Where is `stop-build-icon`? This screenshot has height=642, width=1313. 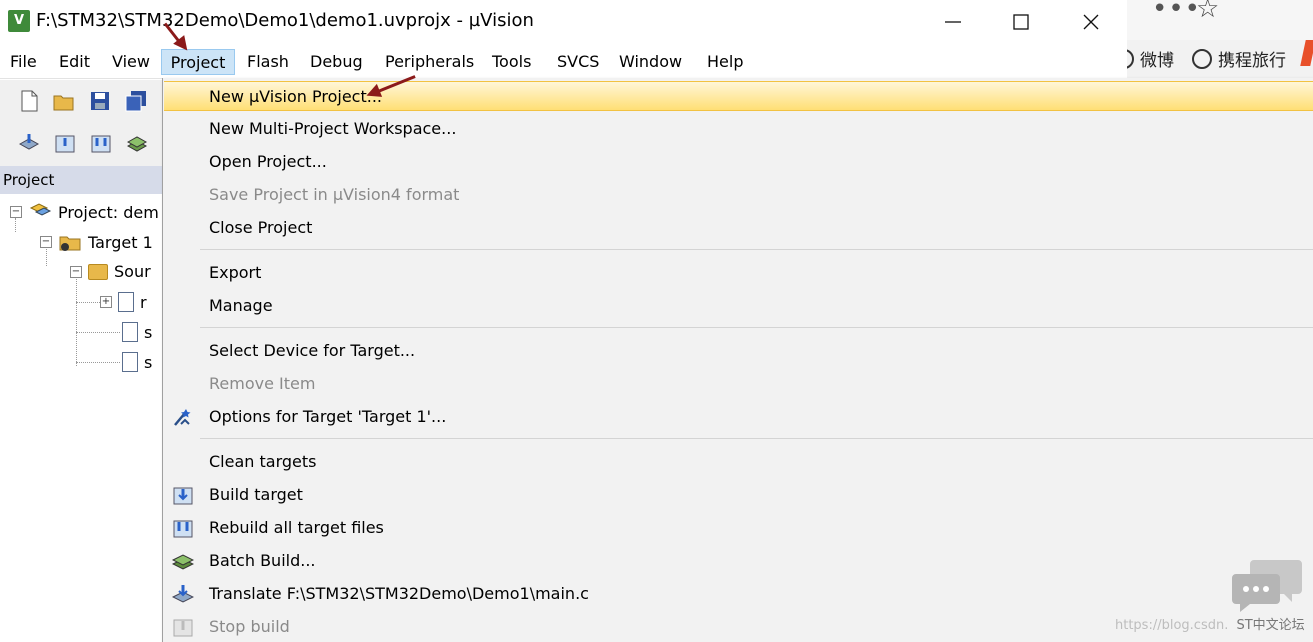
stop-build-icon is located at coordinates (183, 628).